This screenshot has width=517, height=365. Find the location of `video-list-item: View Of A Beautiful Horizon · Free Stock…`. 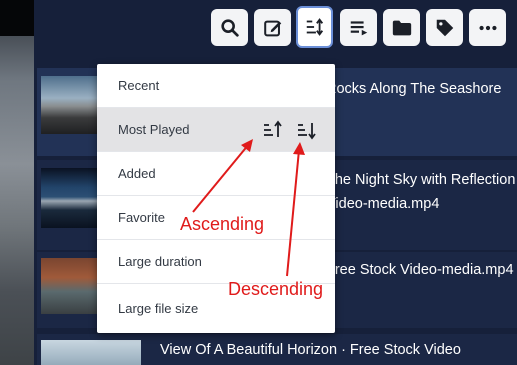

video-list-item: View Of A Beautiful Horizon · Free Stock… is located at coordinates (277, 349).